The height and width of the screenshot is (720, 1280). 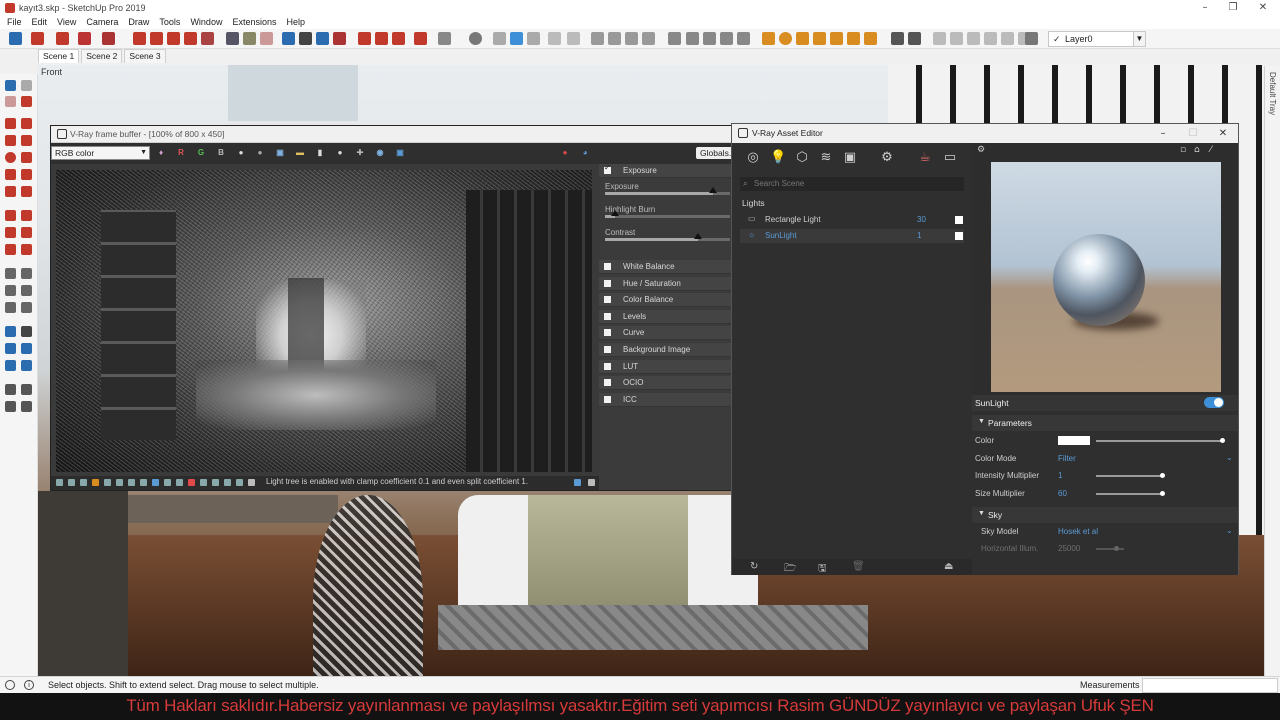 What do you see at coordinates (887, 158) in the screenshot?
I see `settings-icon: ⚙` at bounding box center [887, 158].